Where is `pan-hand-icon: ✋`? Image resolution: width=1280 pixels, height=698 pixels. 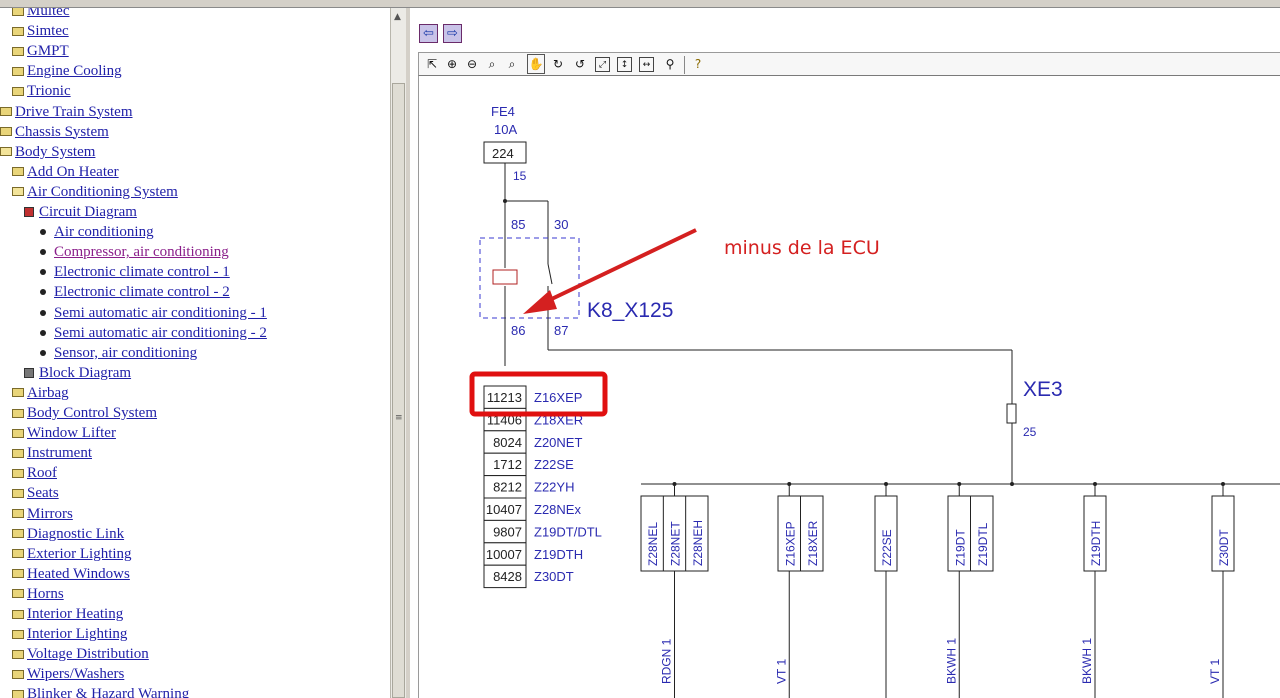
pan-hand-icon: ✋ is located at coordinates (536, 64).